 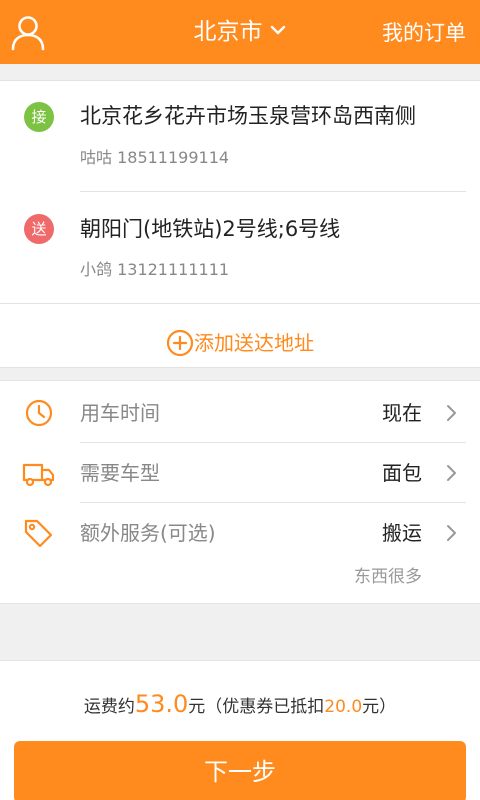 What do you see at coordinates (120, 473) in the screenshot?
I see `option-vehicle-label: 需要车型` at bounding box center [120, 473].